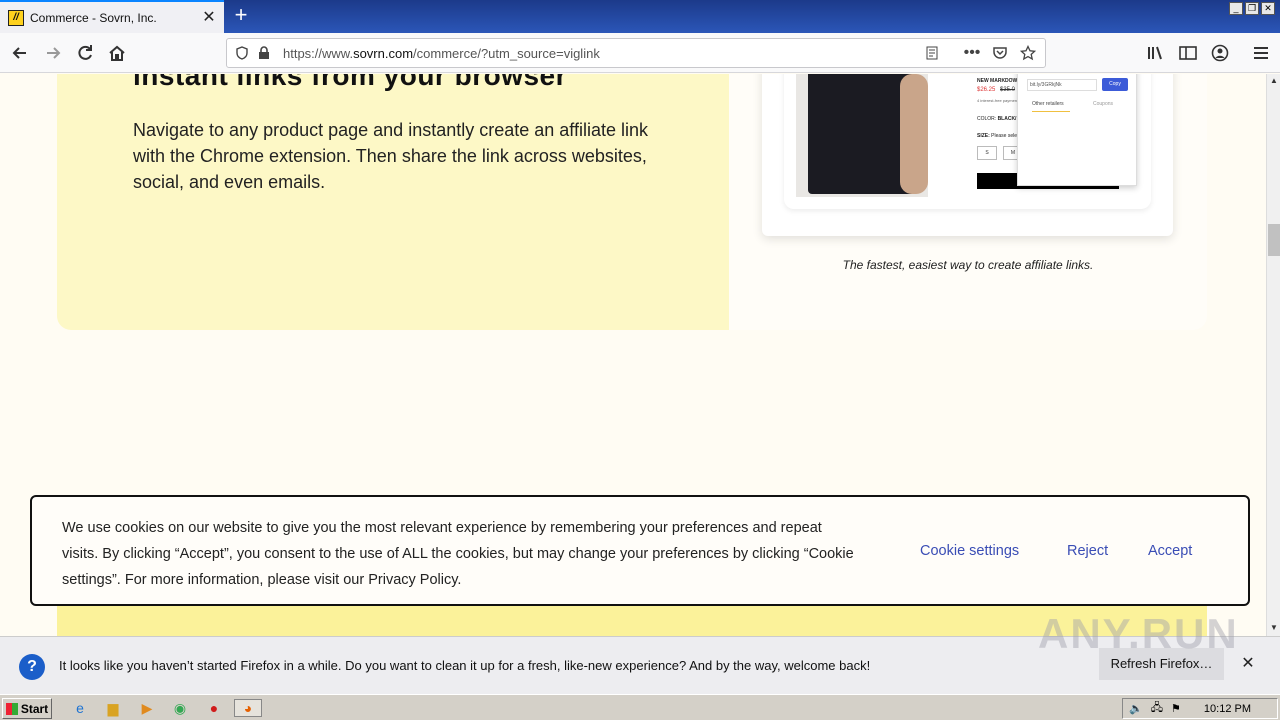  Describe the element at coordinates (1273, 628) in the screenshot. I see `scroll-down-icon: ▼` at that location.